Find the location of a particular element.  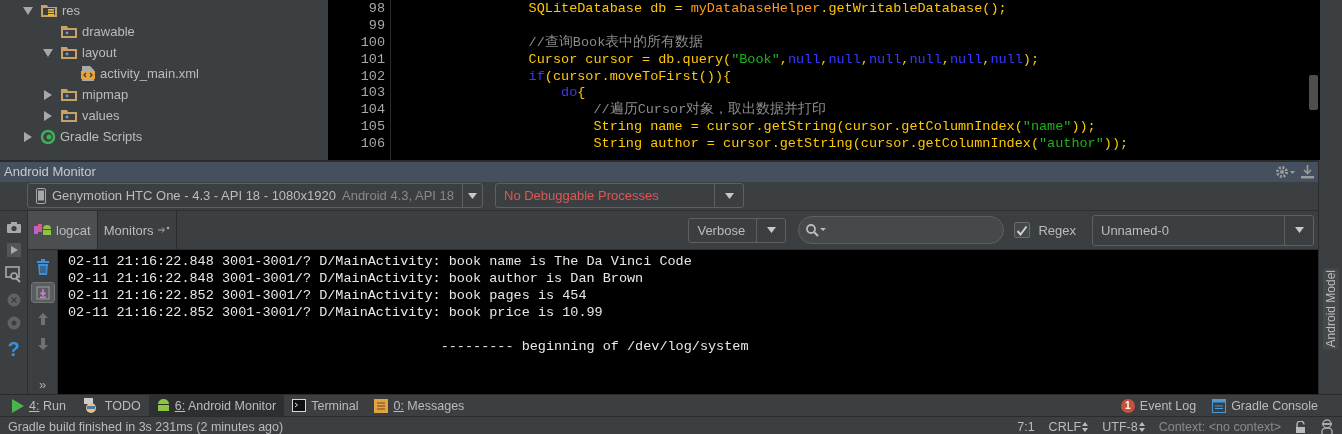

code-line: //遍历Cursor对象，取出数据并打印 is located at coordinates (709, 110).